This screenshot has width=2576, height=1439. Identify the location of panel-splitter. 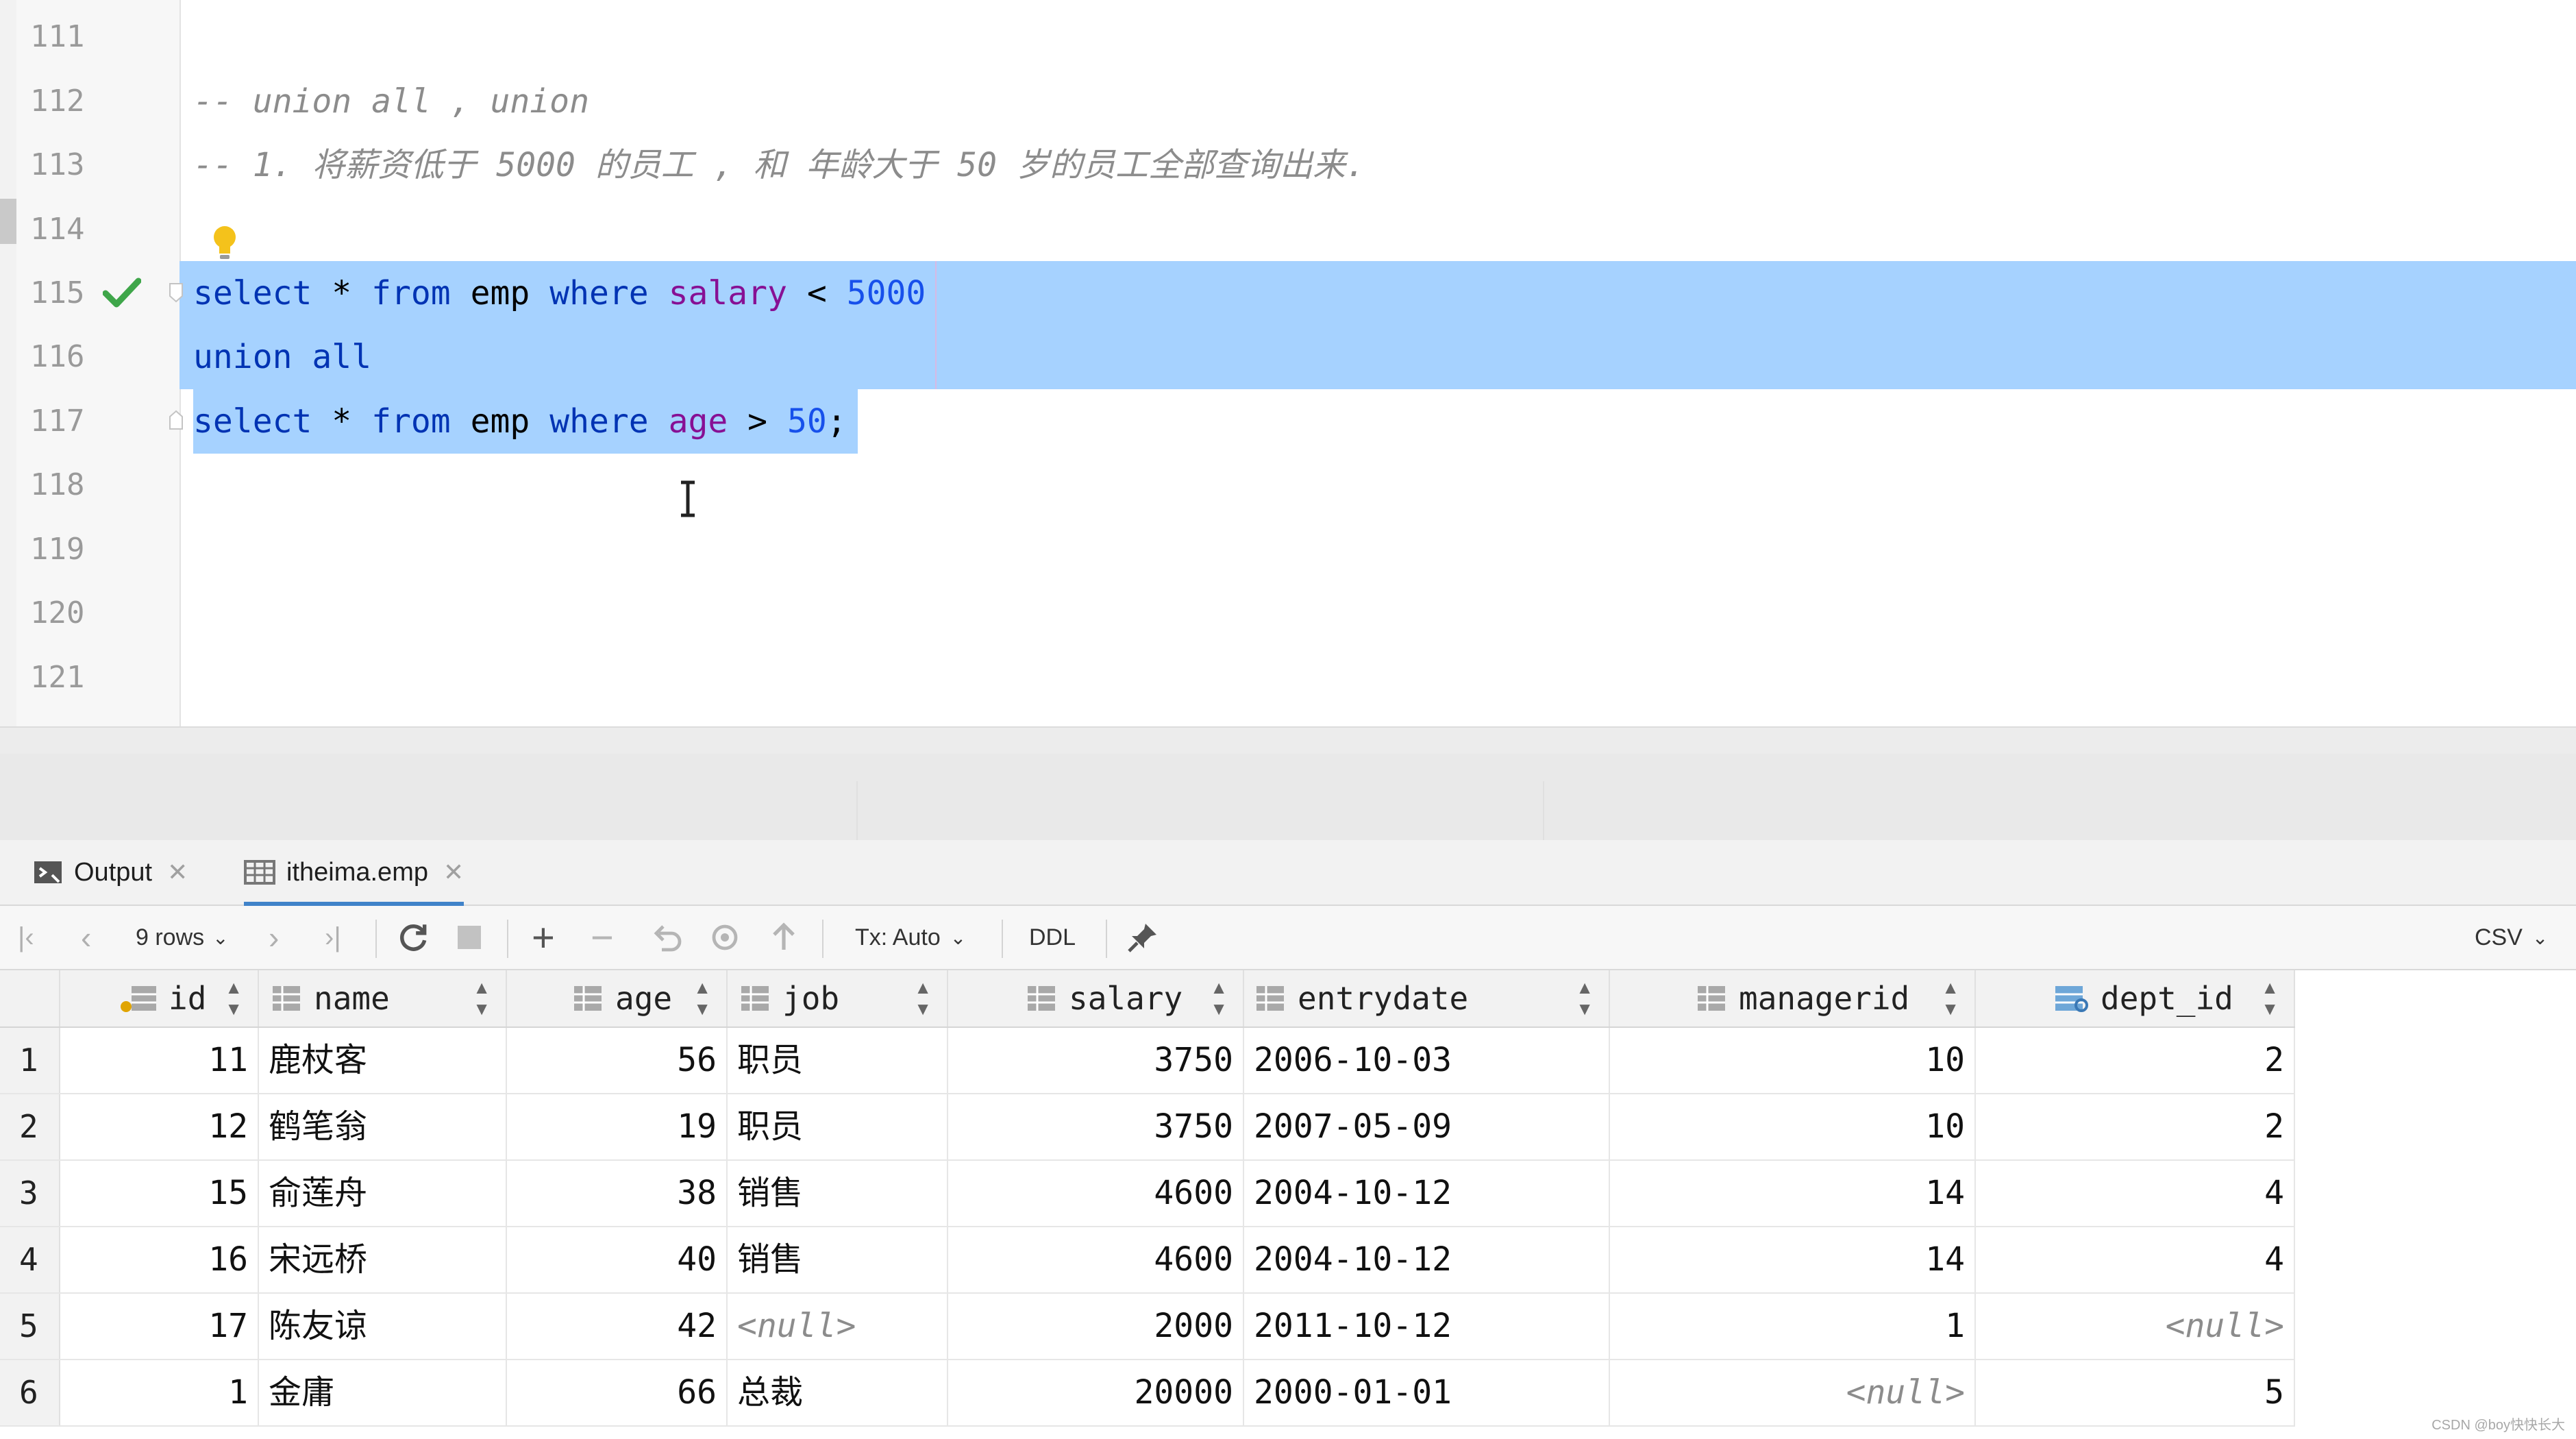
(1288, 740).